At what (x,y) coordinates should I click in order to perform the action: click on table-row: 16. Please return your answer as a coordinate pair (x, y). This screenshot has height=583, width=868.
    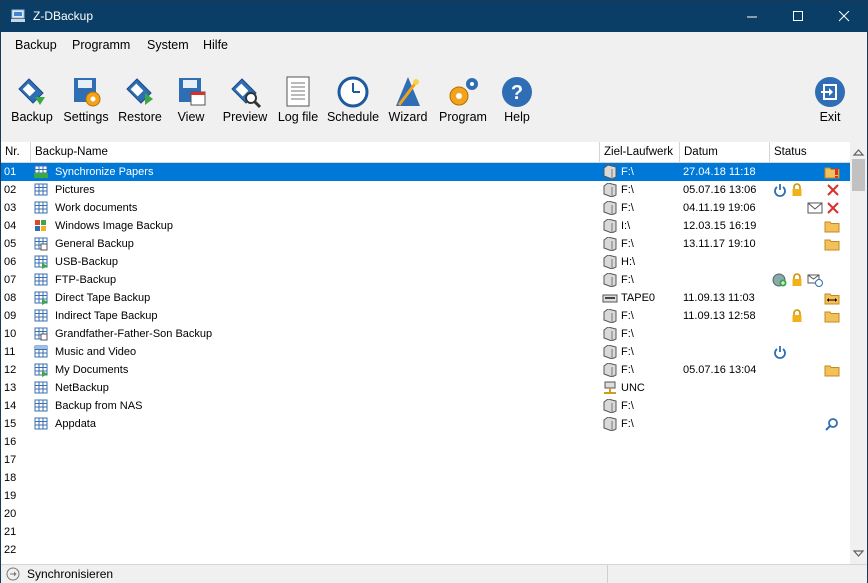
    Looking at the image, I should click on (425, 442).